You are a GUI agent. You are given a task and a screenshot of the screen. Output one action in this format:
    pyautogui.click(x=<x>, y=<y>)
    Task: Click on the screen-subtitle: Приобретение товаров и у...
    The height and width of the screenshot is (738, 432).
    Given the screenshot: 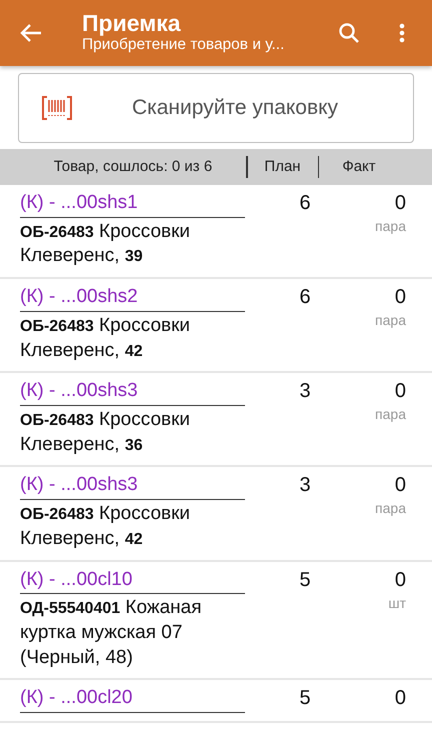 What is the action you would take?
    pyautogui.click(x=184, y=45)
    